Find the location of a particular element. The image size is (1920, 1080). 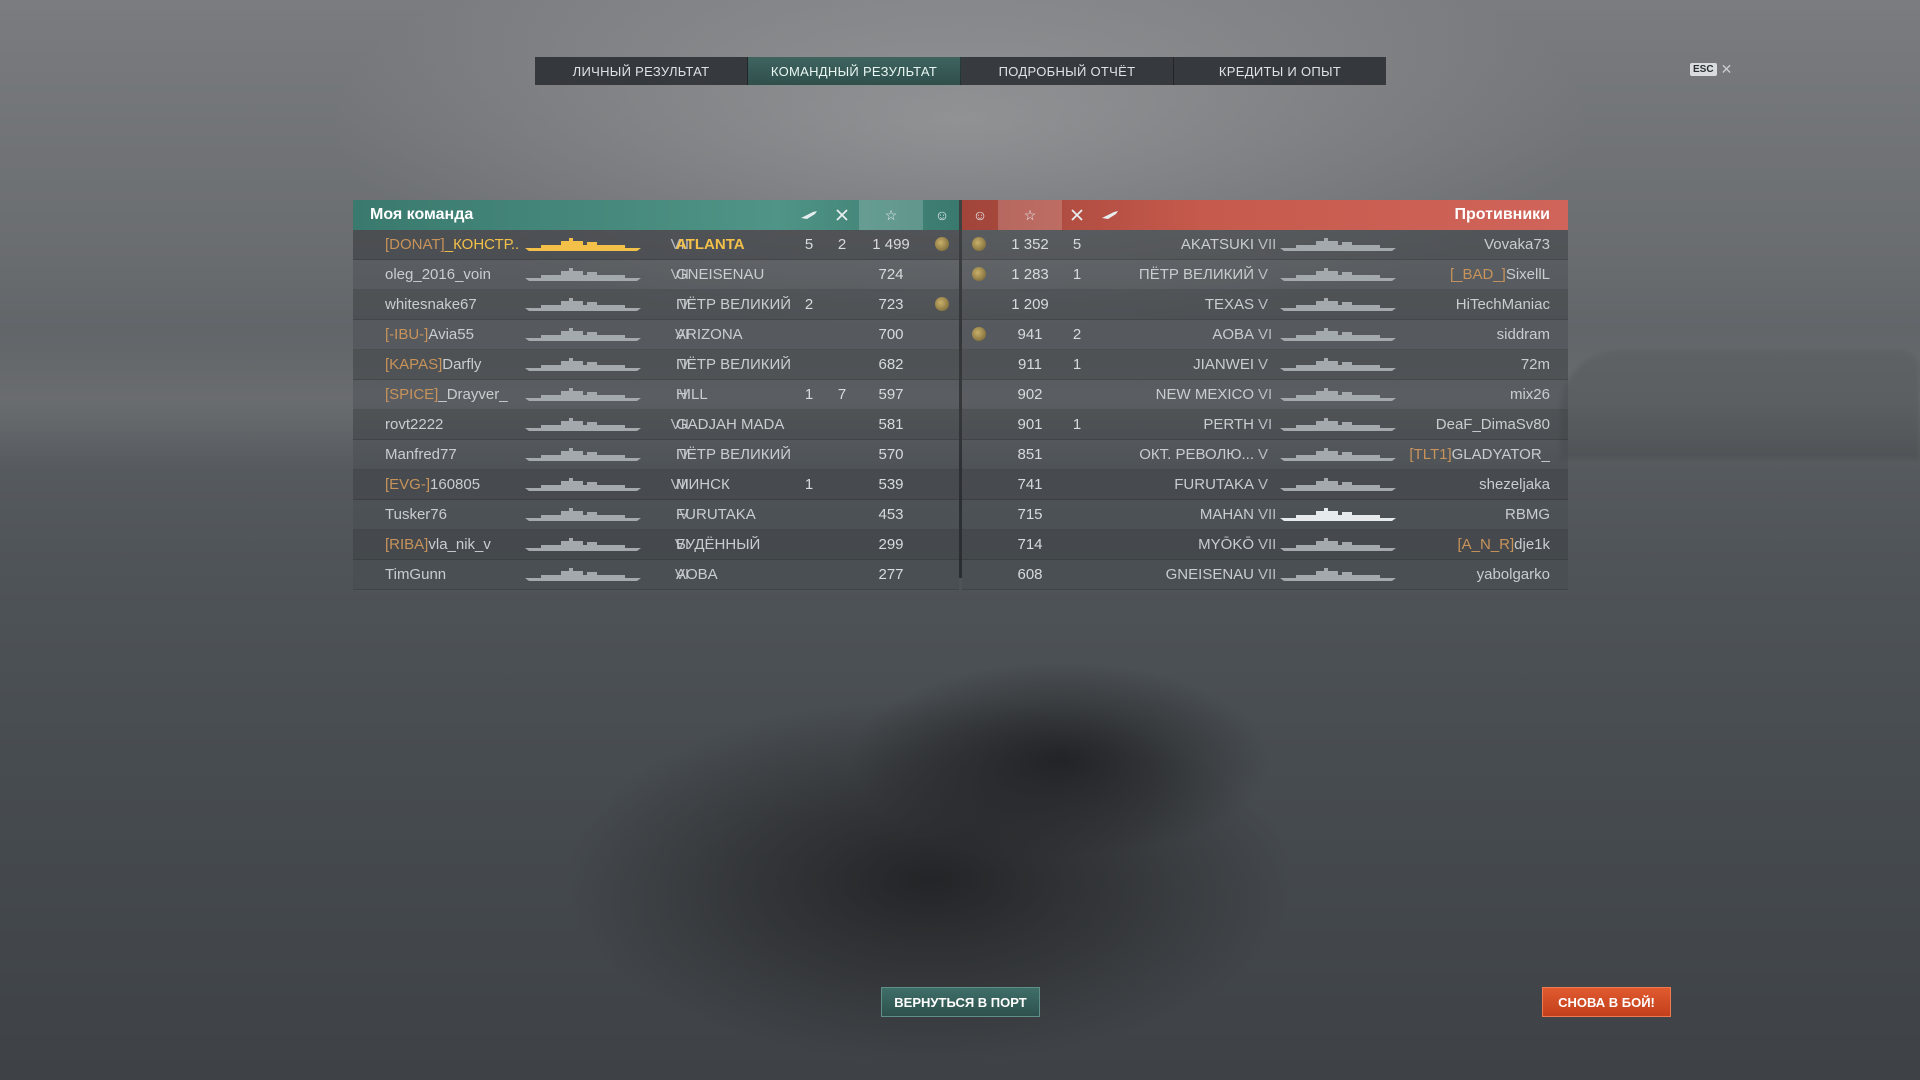

star-icon: ☆ is located at coordinates (891, 215).